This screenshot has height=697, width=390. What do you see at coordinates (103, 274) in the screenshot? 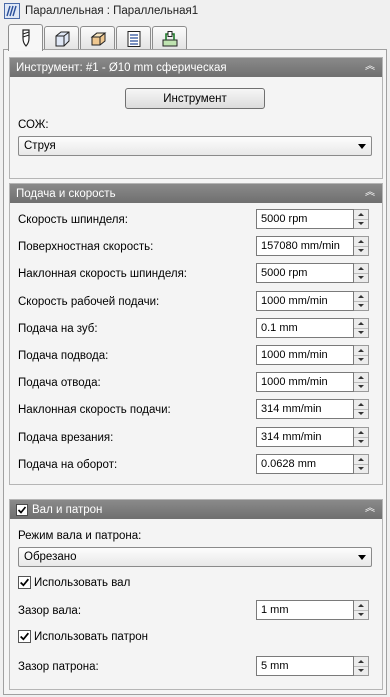
I see `feed-row-label: Наклонная скорость шпинделя:` at bounding box center [103, 274].